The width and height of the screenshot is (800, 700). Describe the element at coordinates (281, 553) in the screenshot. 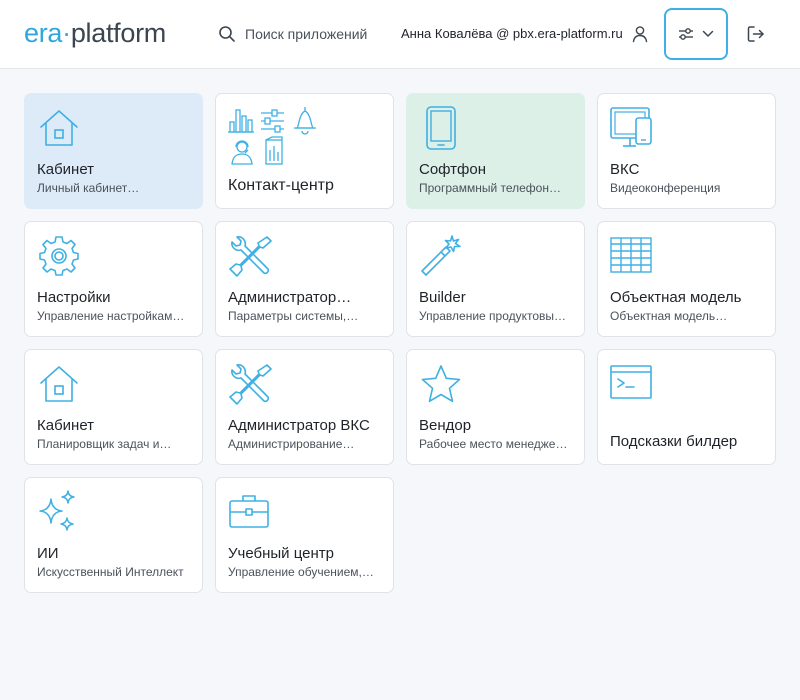

I see `app-title: Учебный центр` at that location.